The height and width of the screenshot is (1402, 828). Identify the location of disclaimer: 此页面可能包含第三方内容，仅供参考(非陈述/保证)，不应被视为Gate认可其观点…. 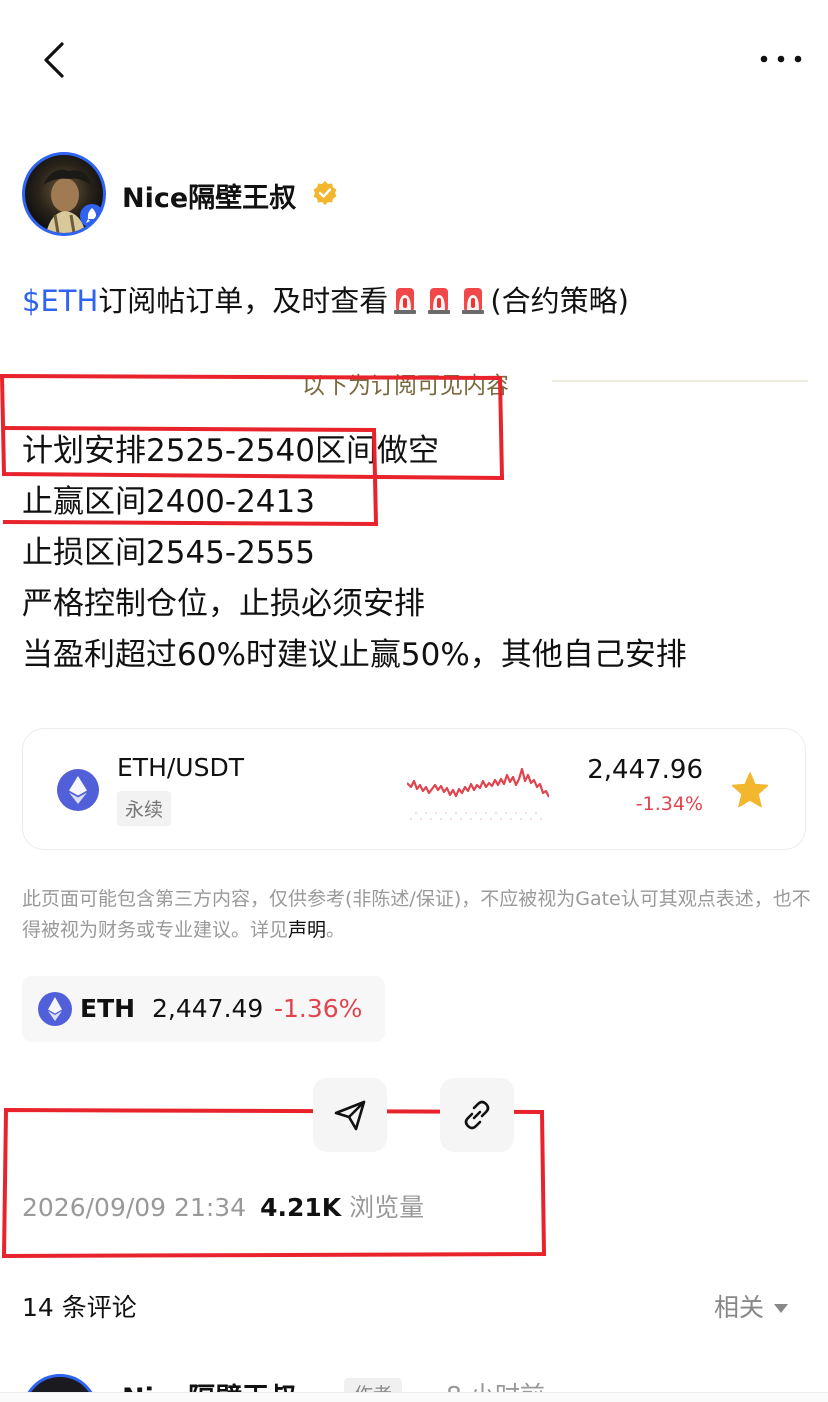
(417, 915).